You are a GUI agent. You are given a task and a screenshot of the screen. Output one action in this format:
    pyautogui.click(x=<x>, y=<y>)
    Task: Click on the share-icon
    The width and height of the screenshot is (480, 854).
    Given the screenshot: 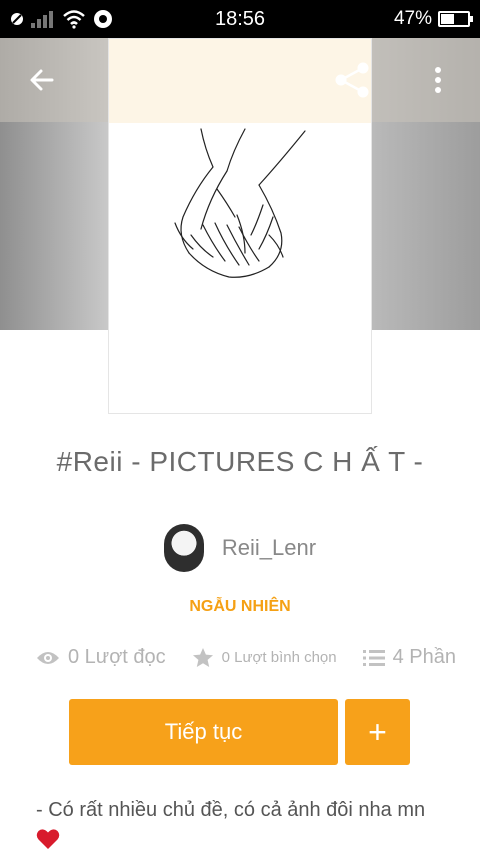 What is the action you would take?
    pyautogui.click(x=352, y=80)
    